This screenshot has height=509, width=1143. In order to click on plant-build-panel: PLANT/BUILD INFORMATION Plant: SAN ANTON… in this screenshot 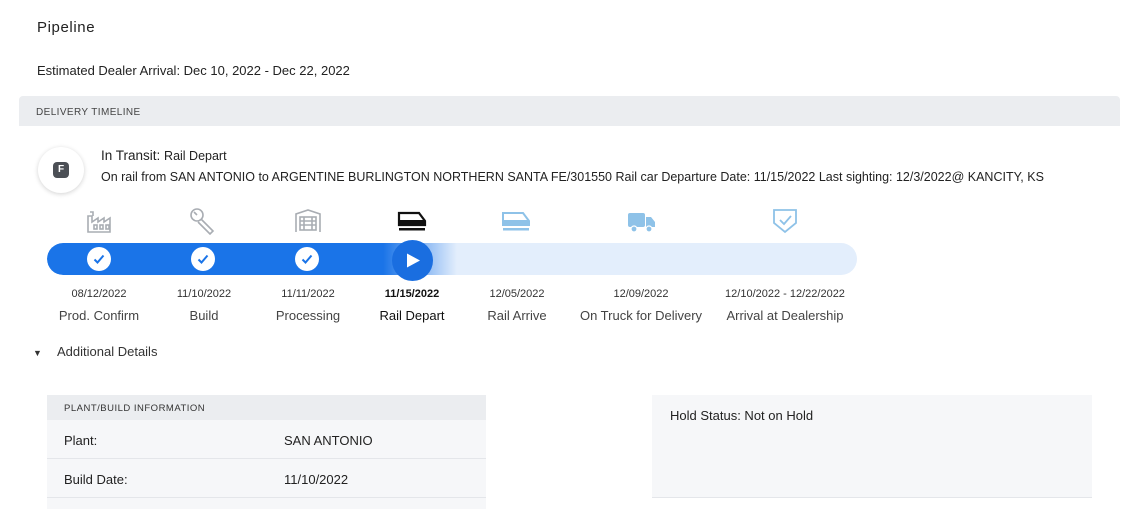, I will do `click(266, 452)`.